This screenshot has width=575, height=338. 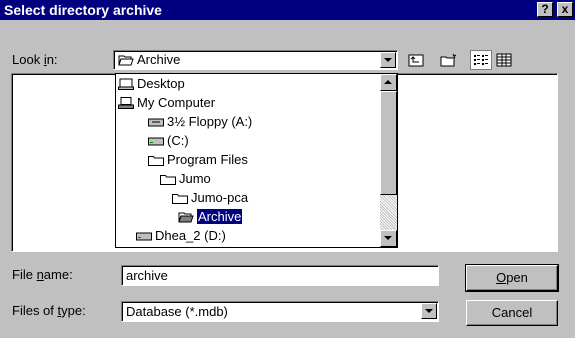 I want to click on dropdown-scrollbar, so click(x=388, y=160).